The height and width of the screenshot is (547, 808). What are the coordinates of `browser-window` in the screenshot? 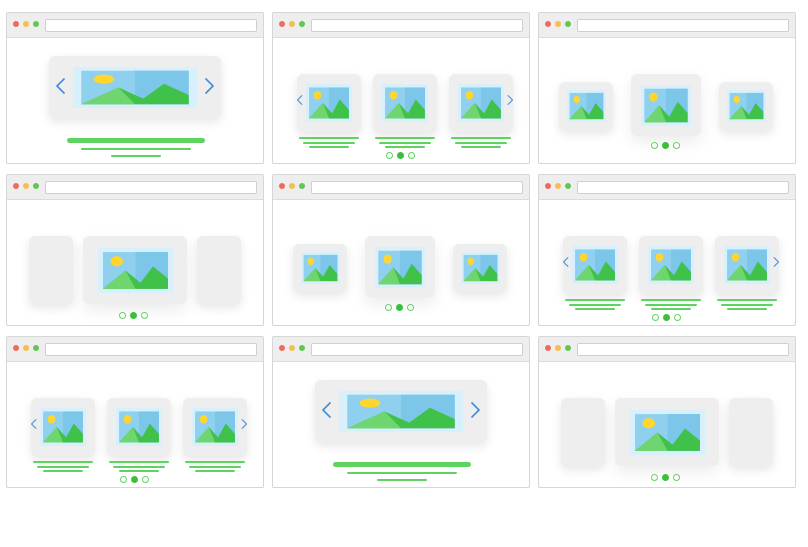 It's located at (667, 250).